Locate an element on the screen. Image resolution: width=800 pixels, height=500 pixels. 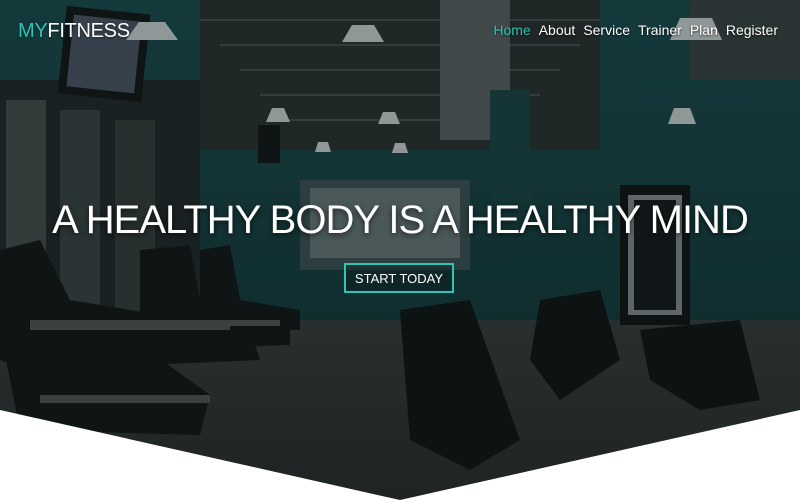
brand-logo-rest: FITNESS is located at coordinates (88, 31).